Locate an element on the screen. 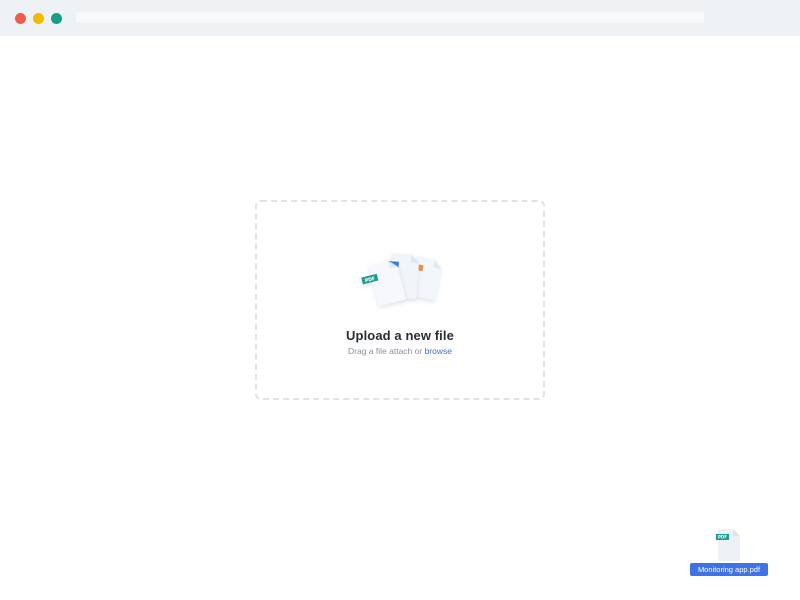  upload-subtitle: Drag a file attach or browse is located at coordinates (400, 351).